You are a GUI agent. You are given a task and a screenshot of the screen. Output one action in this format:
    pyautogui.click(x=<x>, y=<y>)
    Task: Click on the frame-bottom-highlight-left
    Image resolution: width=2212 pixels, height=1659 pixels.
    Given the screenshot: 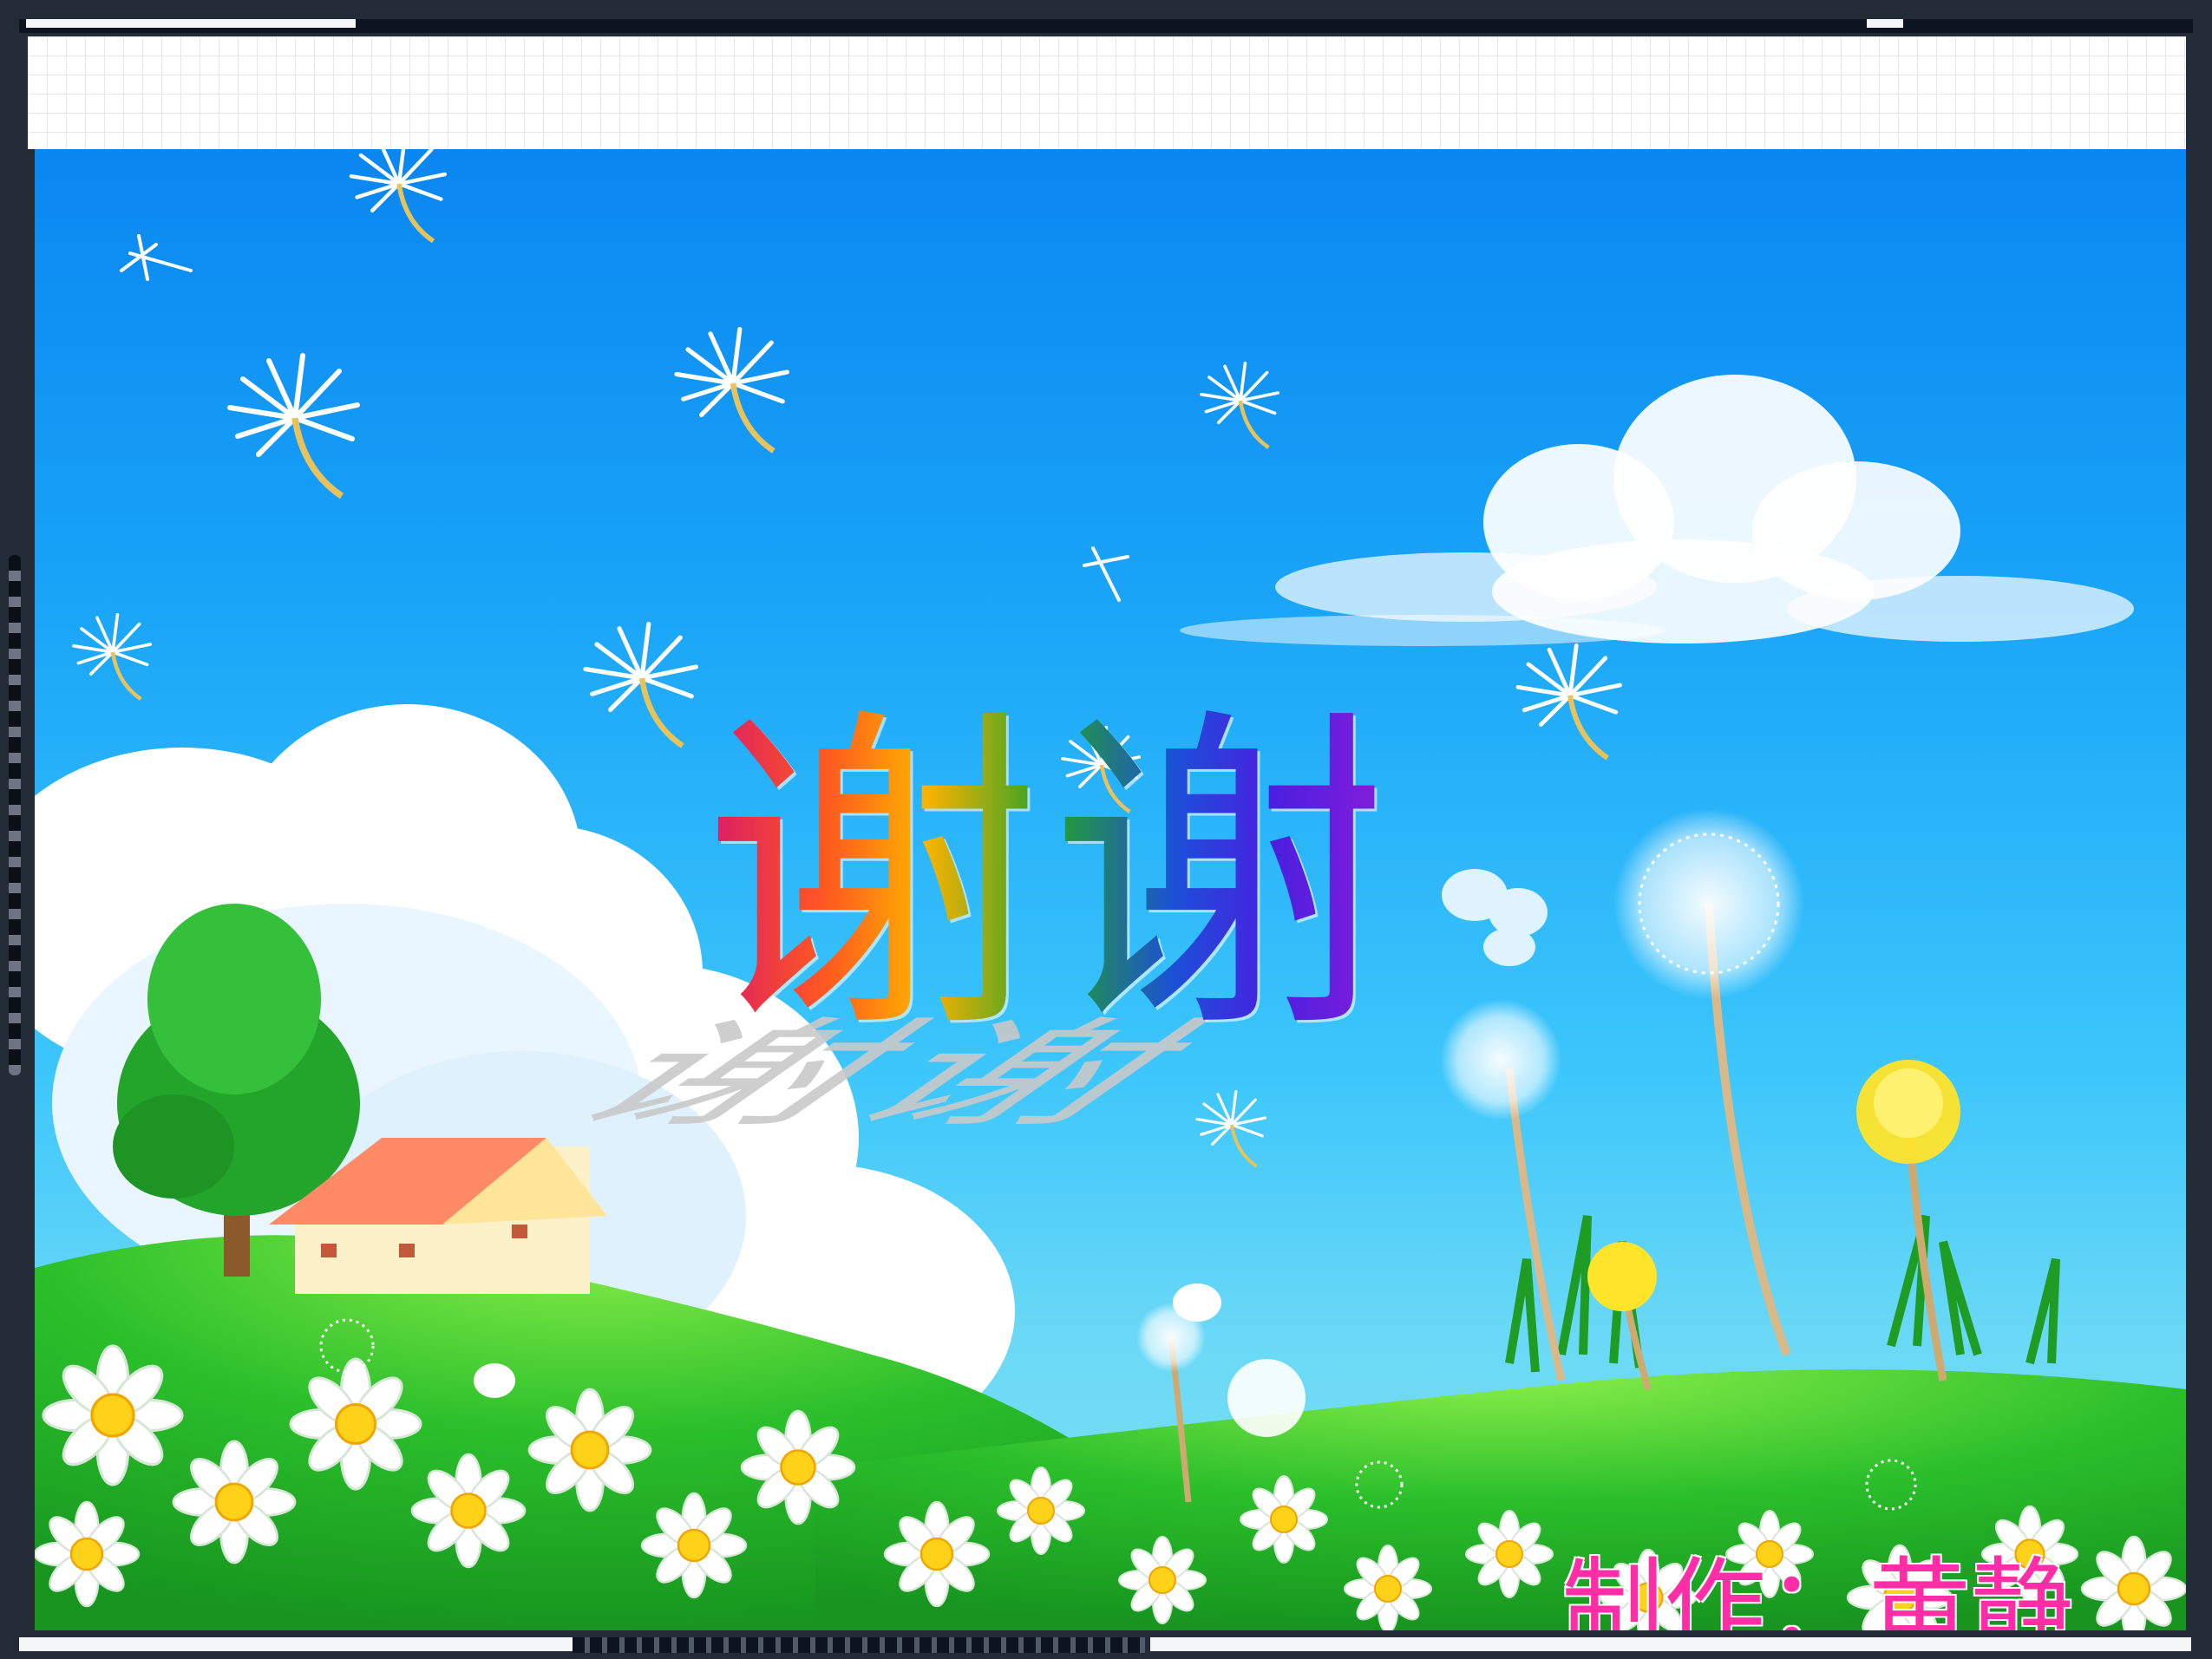 What is the action you would take?
    pyautogui.click(x=296, y=1644)
    